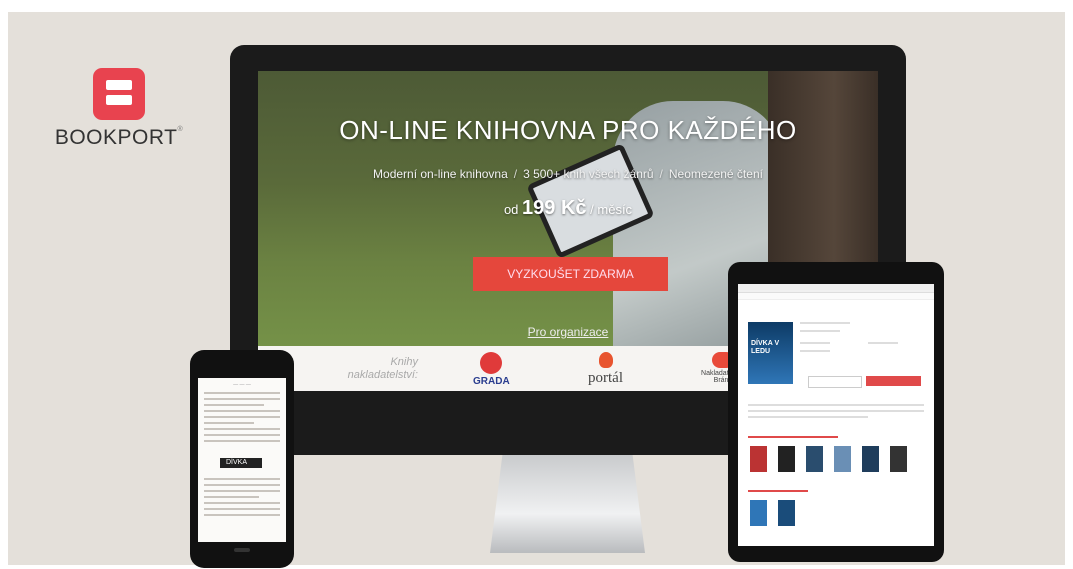  Describe the element at coordinates (715, 174) in the screenshot. I see `feature-reading: Neomezené čtení` at that location.